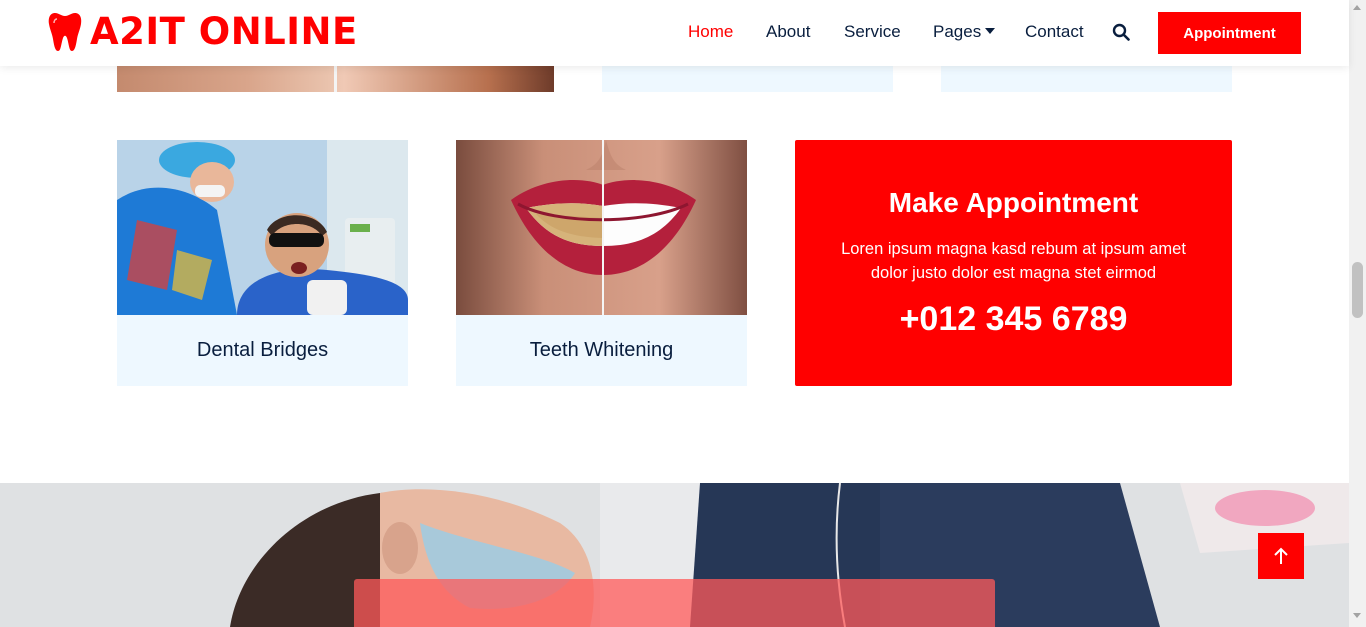 This screenshot has height=627, width=1366. I want to click on back-to-top-button, so click(1281, 556).